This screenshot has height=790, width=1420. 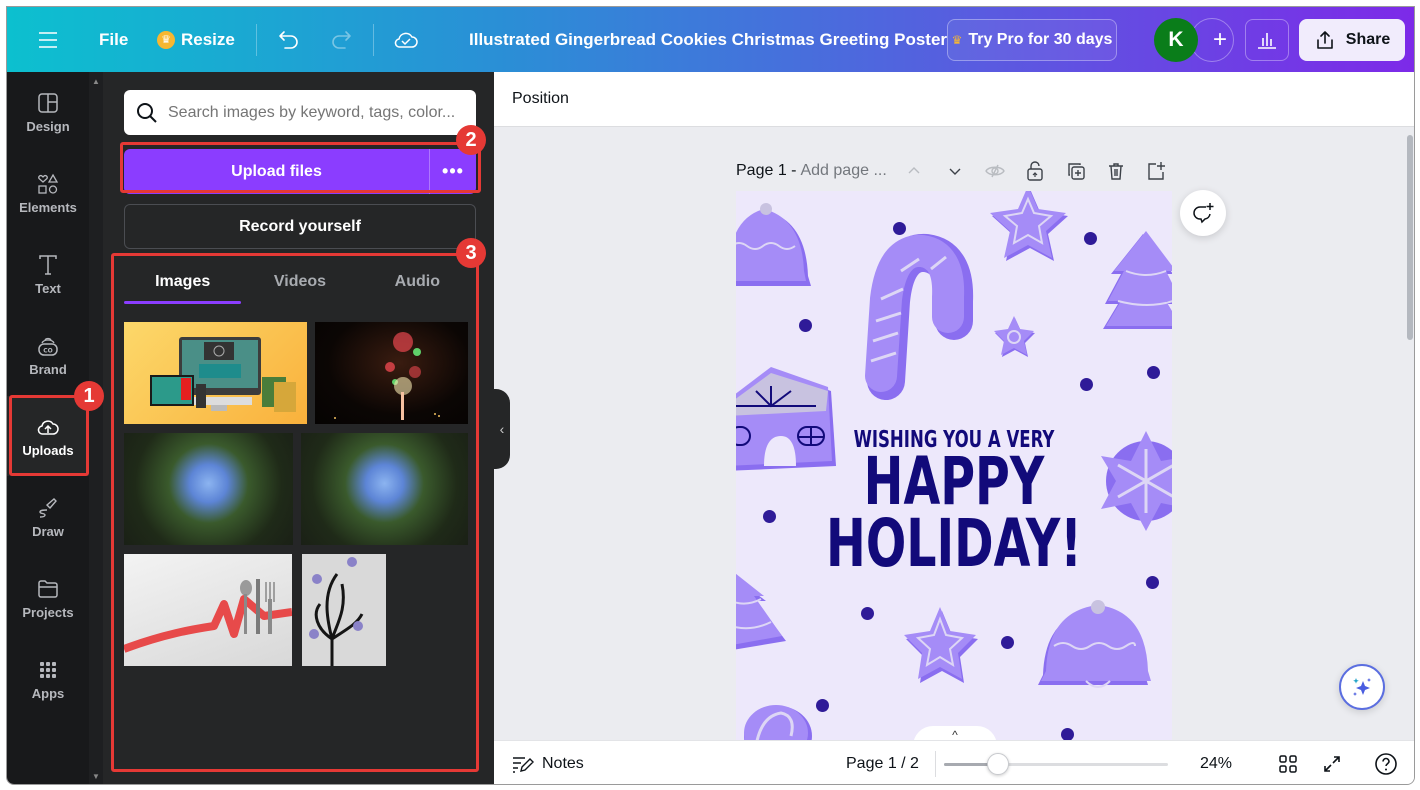 I want to click on panel-scrollbar: ▲ ▼, so click(x=96, y=428).